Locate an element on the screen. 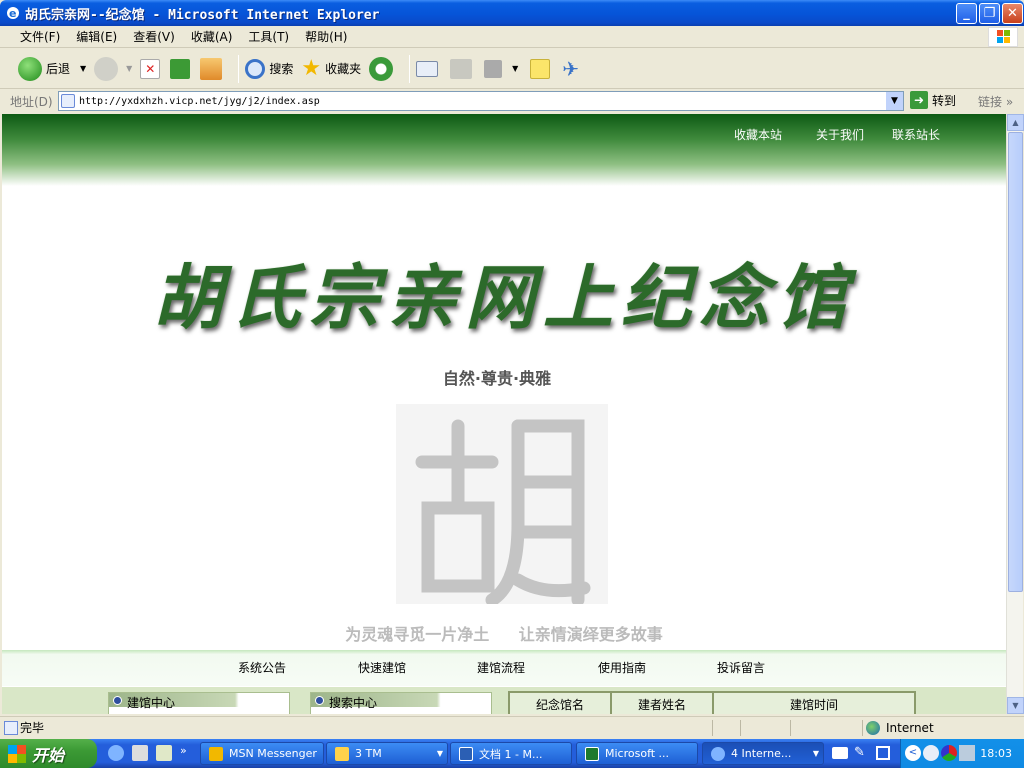  nav-quick-build: 快速建馆 is located at coordinates (382, 667).